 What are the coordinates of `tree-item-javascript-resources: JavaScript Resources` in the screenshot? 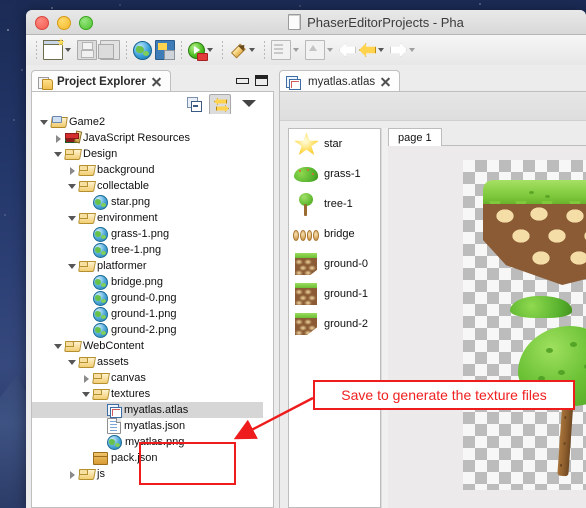 It's located at (152, 138).